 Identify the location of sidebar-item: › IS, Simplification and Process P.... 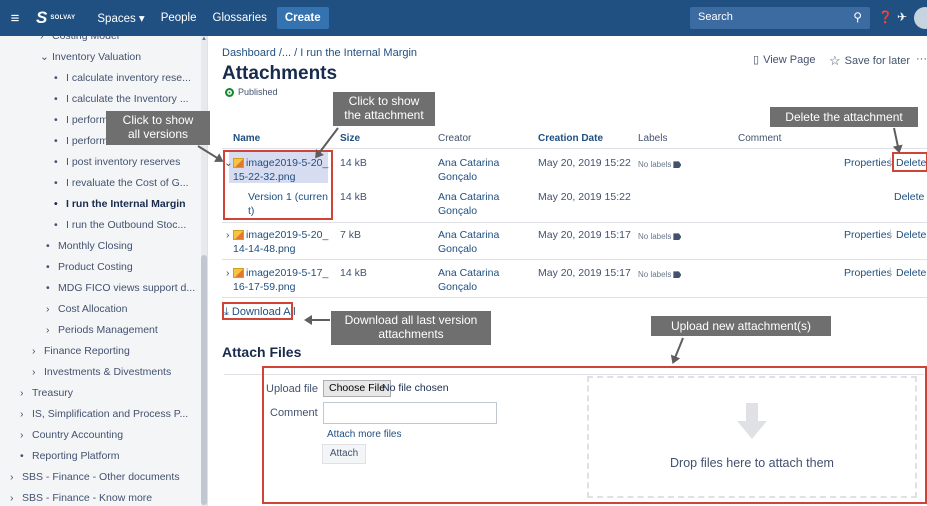
(104, 414).